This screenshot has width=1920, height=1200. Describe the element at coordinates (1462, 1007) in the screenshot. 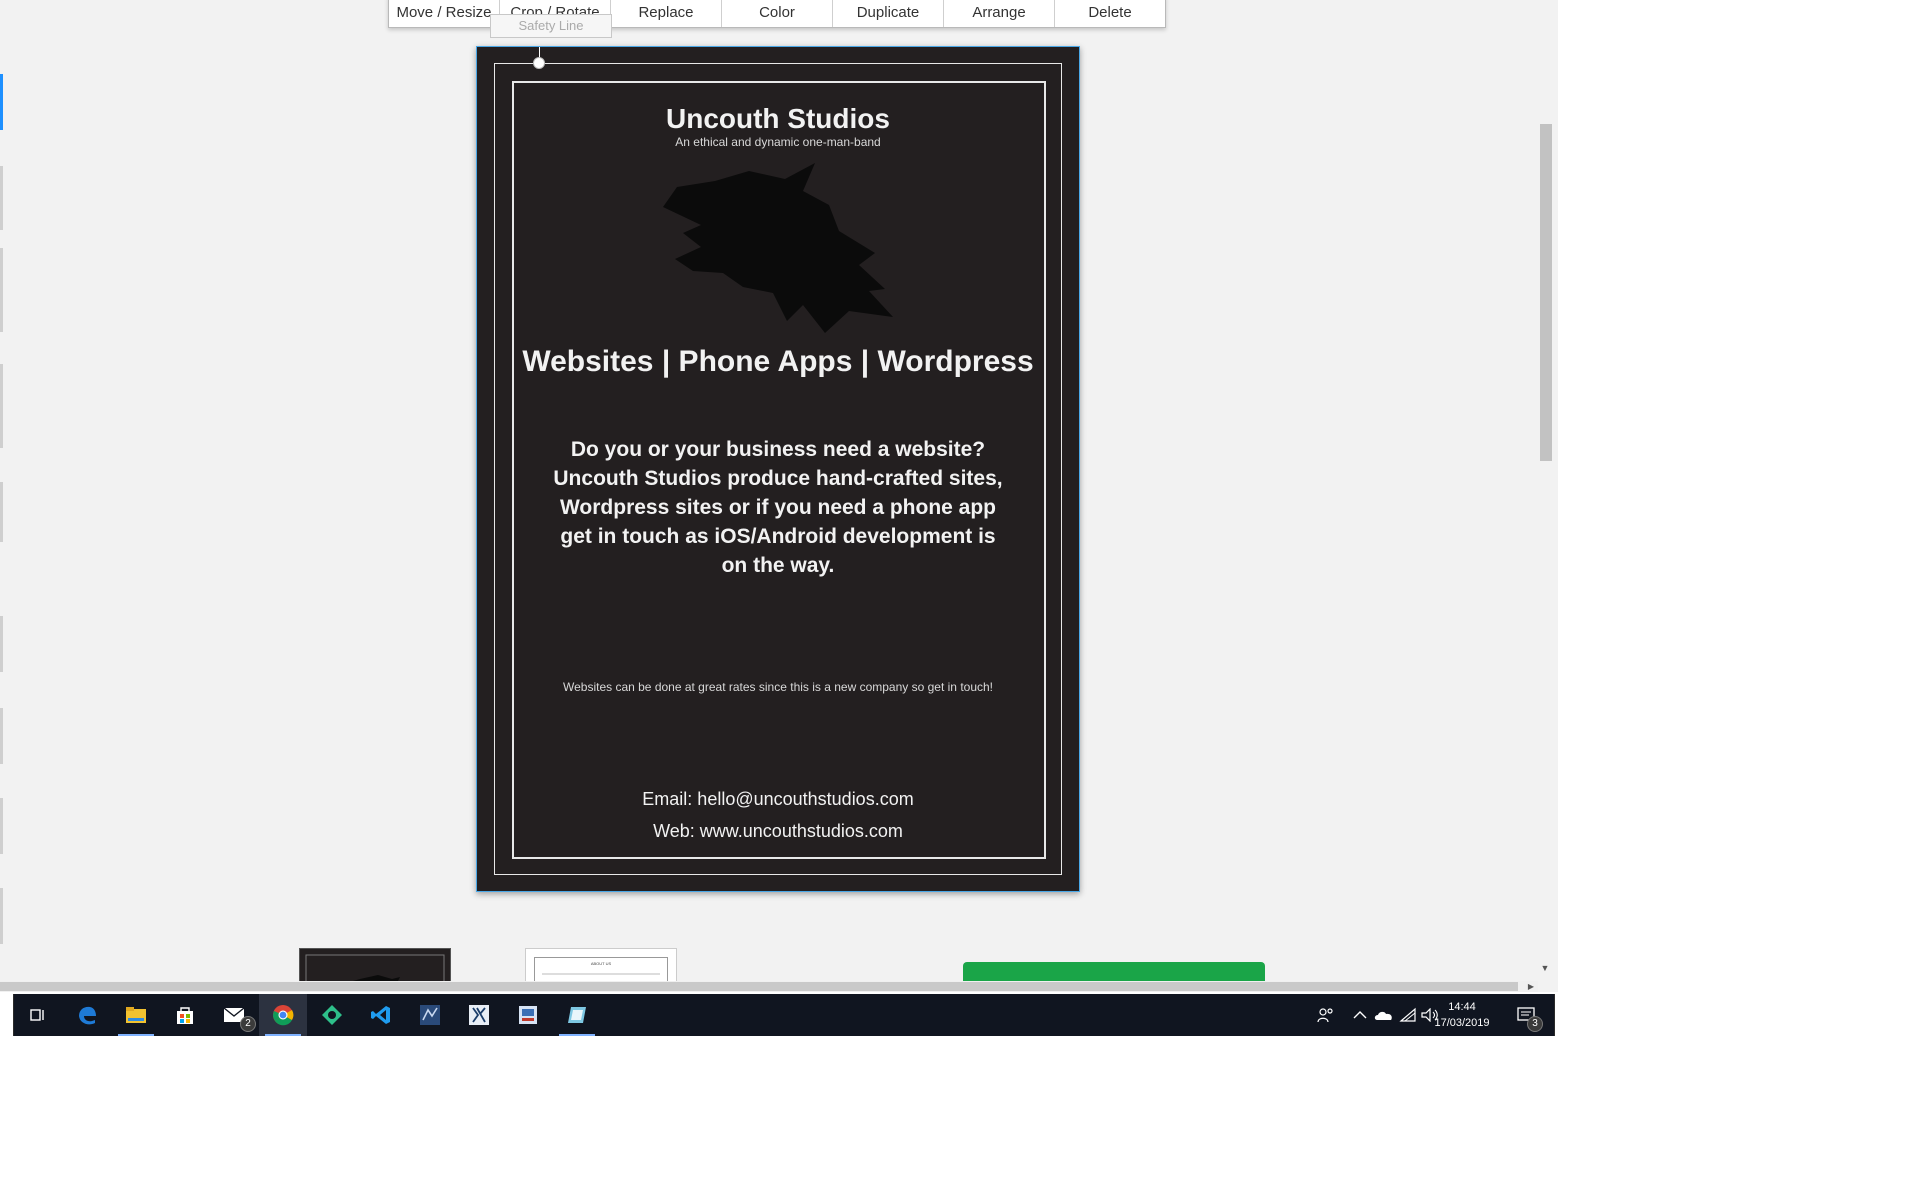

I see `clock-time: 14:44` at that location.